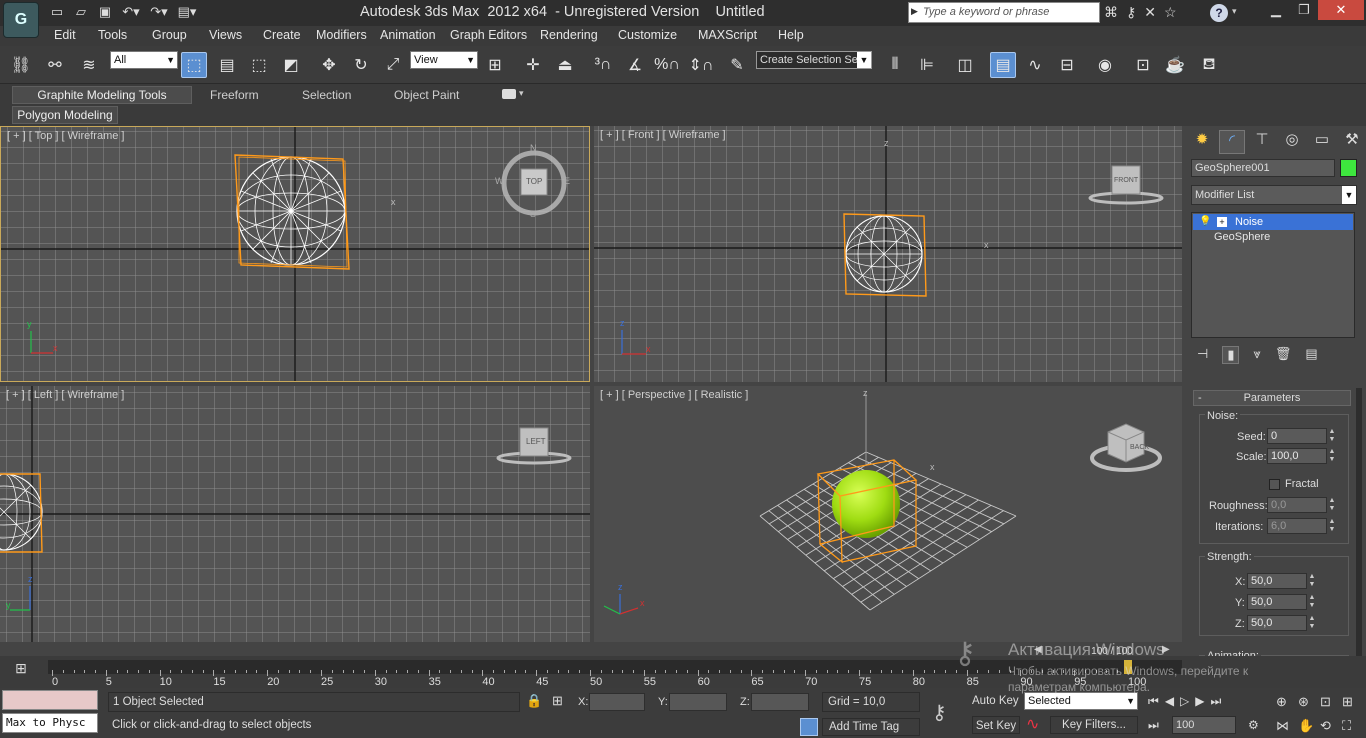 The height and width of the screenshot is (738, 1366). I want to click on project-icon: ▤▾, so click(187, 13).